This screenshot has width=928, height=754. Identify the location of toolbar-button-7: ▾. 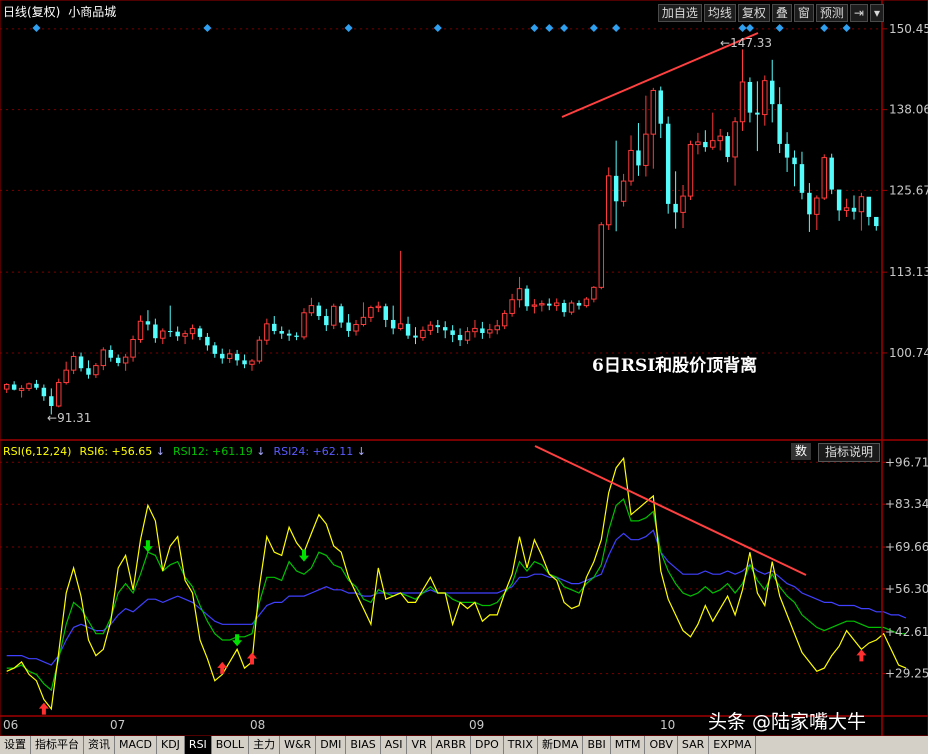
(876, 13).